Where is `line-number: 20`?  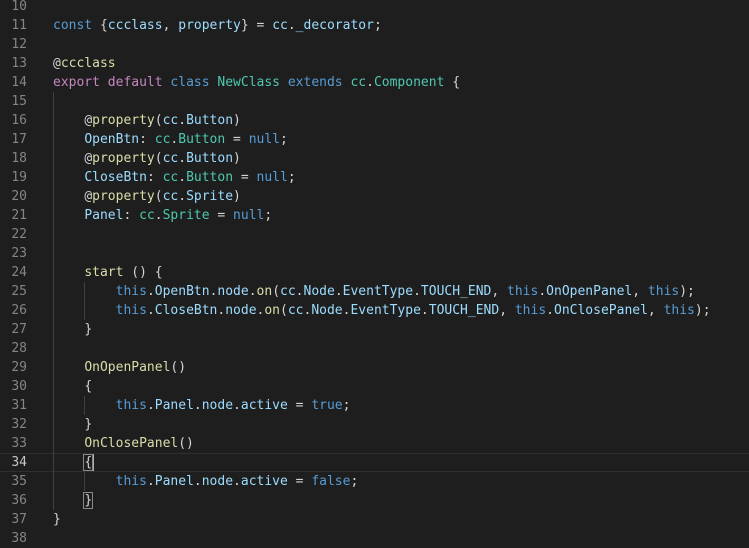 line-number: 20 is located at coordinates (19, 196).